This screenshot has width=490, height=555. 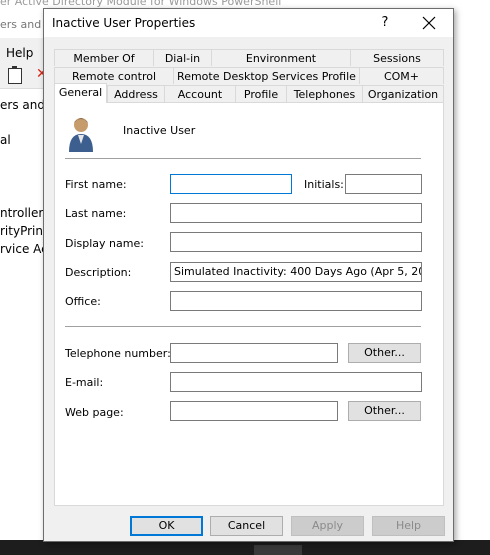 I want to click on cancel-button: Cancel, so click(x=246, y=526).